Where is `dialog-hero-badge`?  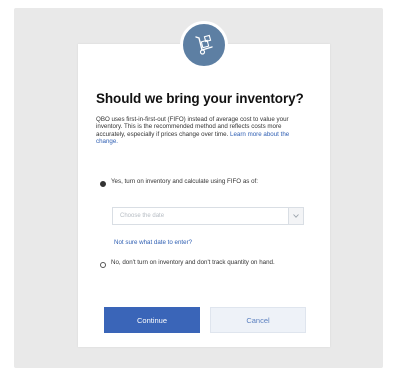
dialog-hero-badge is located at coordinates (204, 45).